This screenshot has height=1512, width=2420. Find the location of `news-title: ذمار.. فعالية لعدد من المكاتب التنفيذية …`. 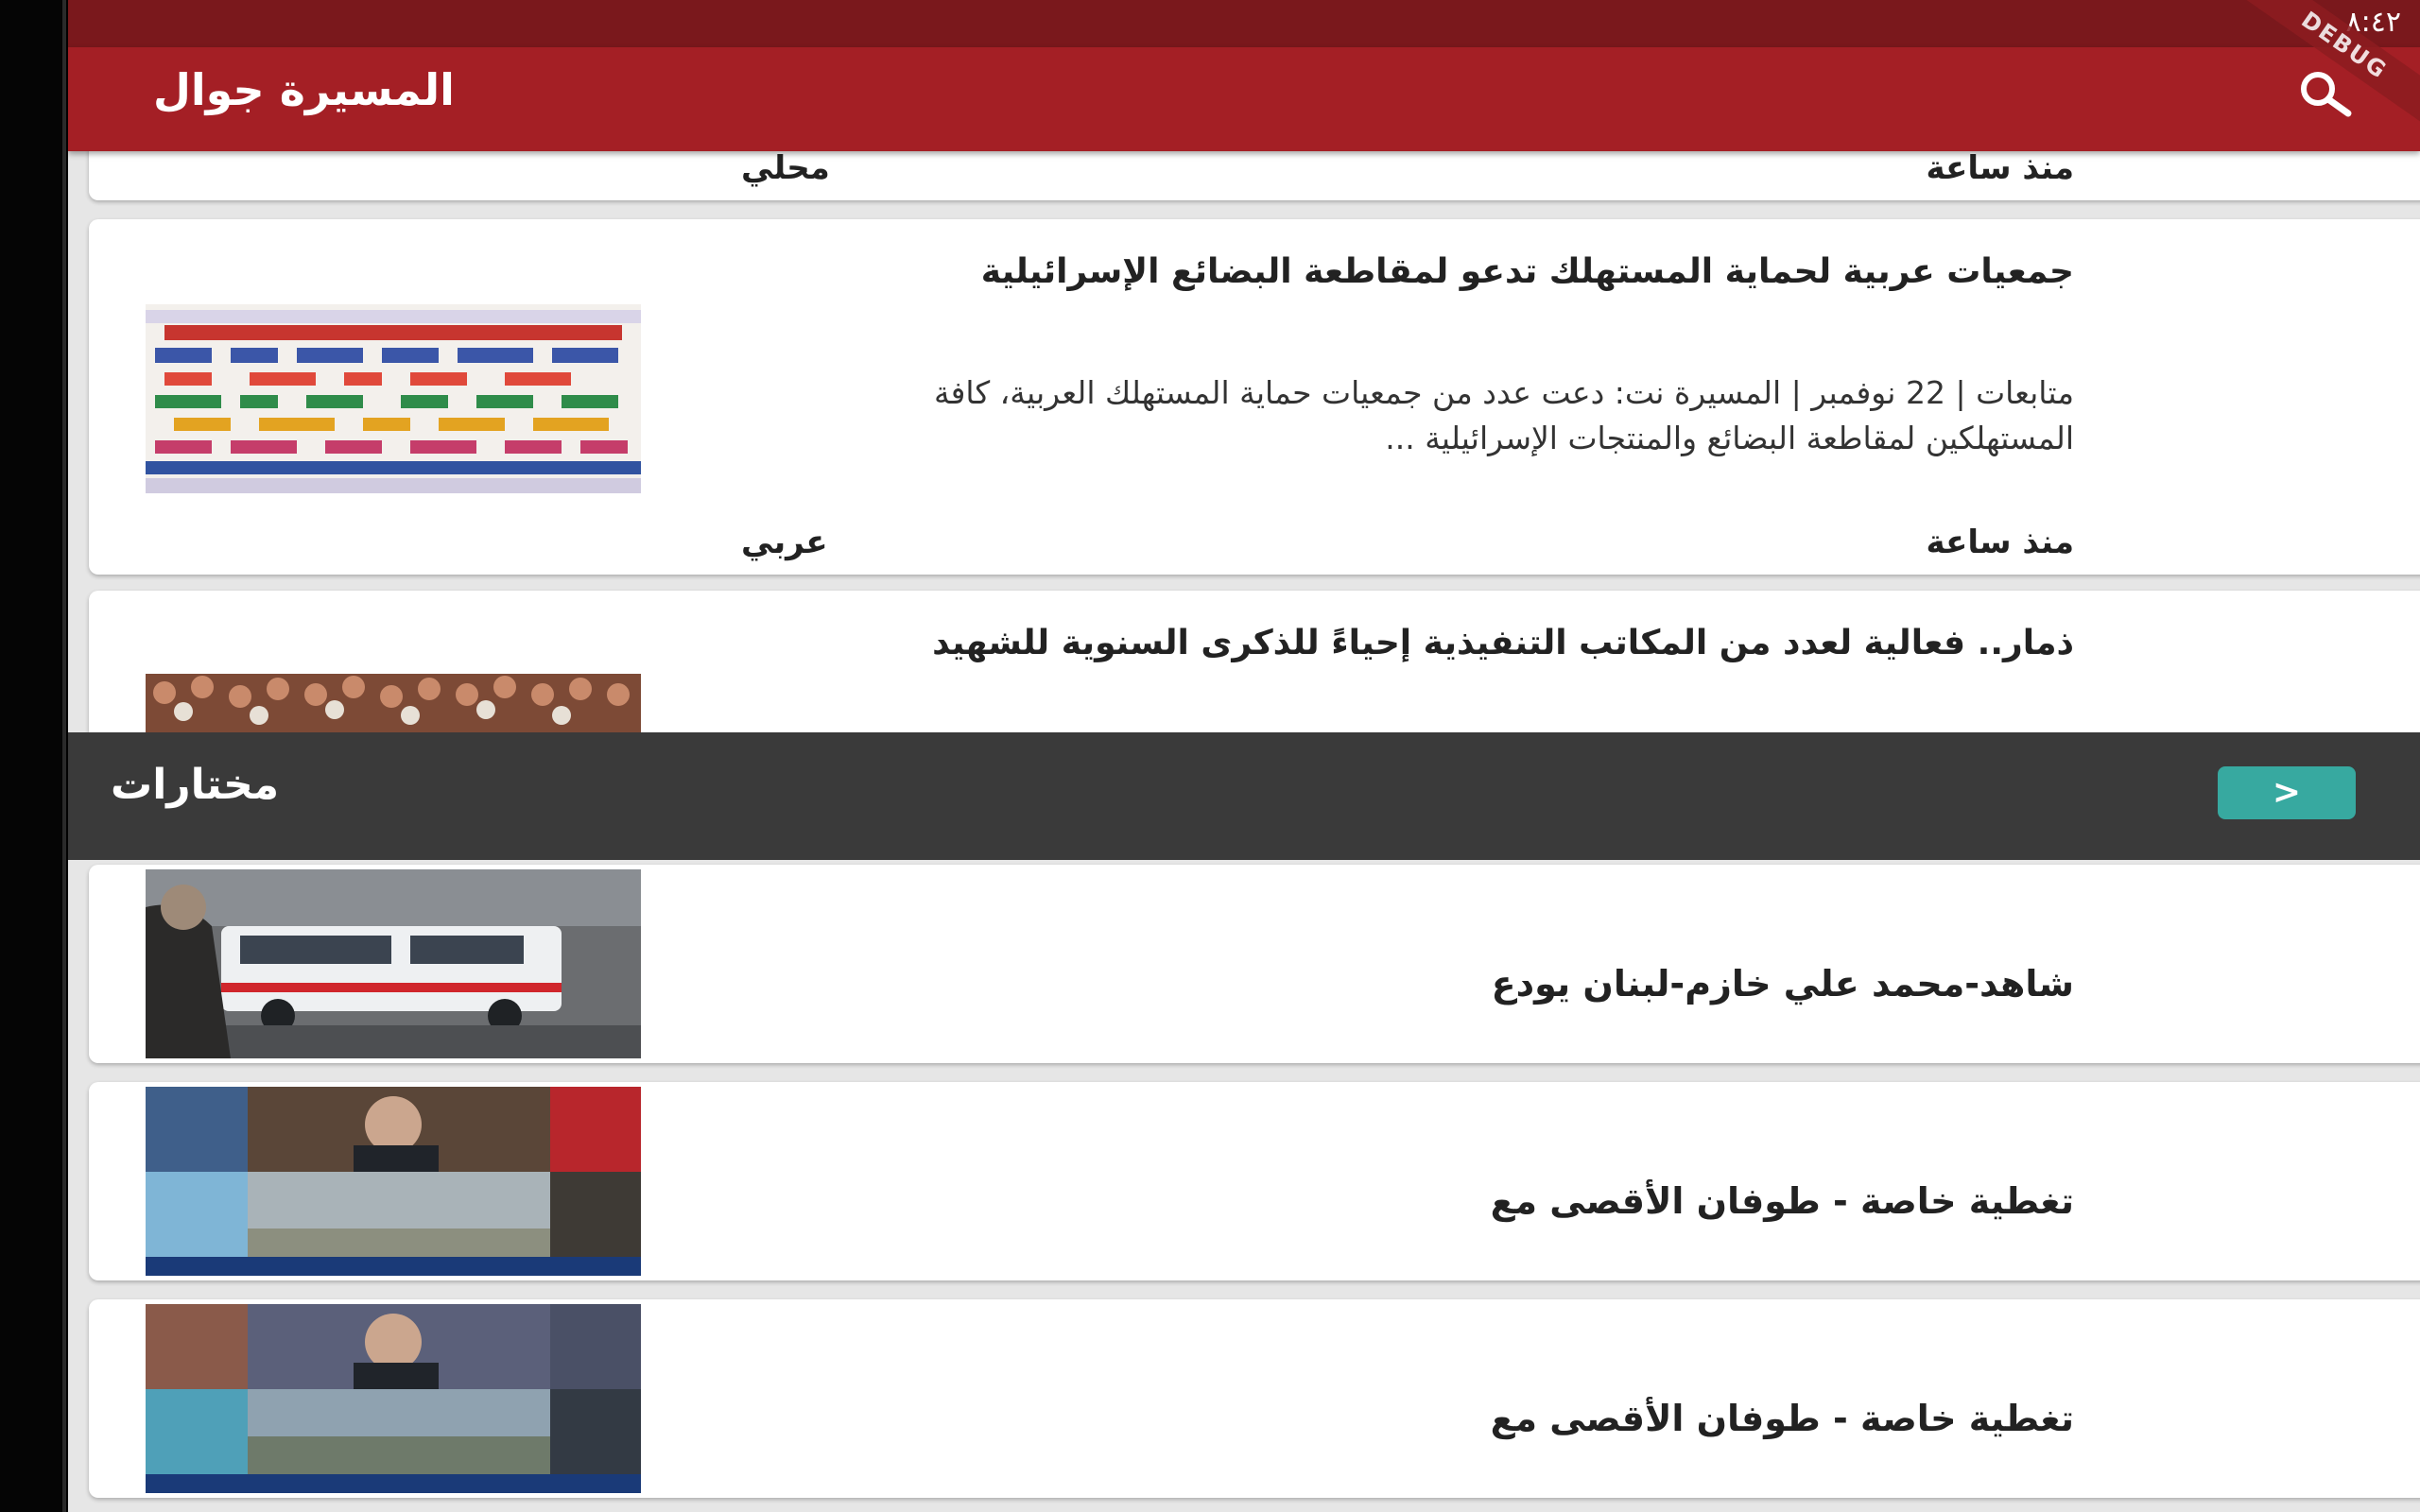

news-title: ذمار.. فعالية لعدد من المكاتب التنفيذية … is located at coordinates (1503, 643).